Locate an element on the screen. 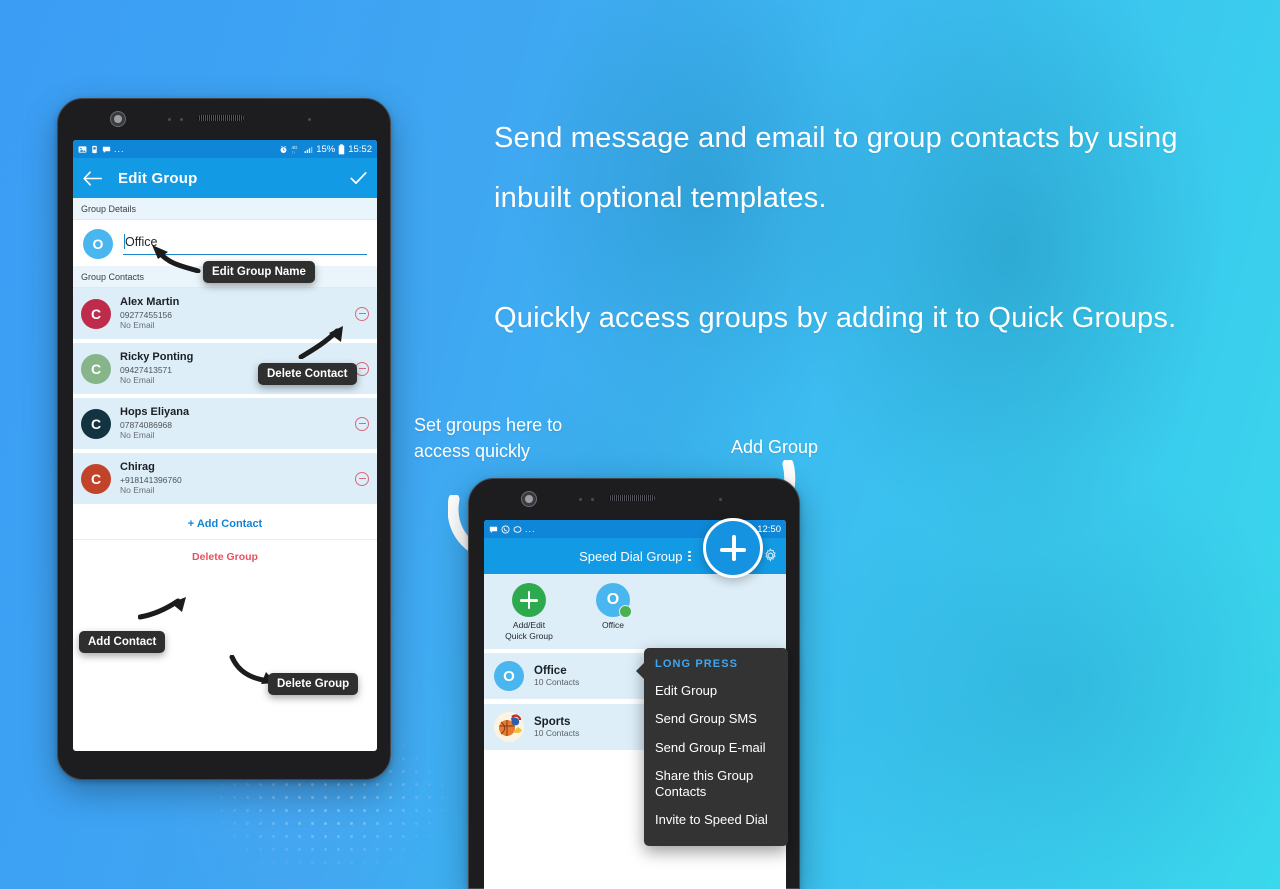  sensor-dot-2-icon is located at coordinates (181, 119).